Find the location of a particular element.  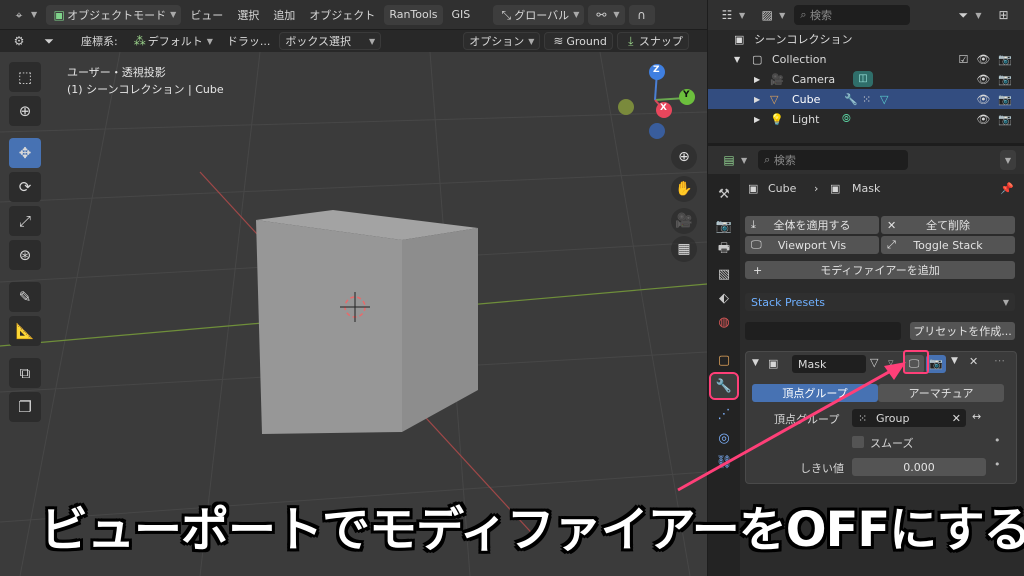

vertex-group-field: ⁙ Group ✕ is located at coordinates (909, 418).